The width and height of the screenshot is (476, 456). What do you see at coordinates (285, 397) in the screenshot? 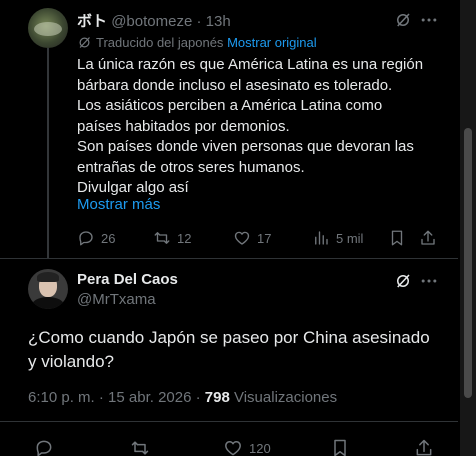
I see `views-label: Visualizaciones` at bounding box center [285, 397].